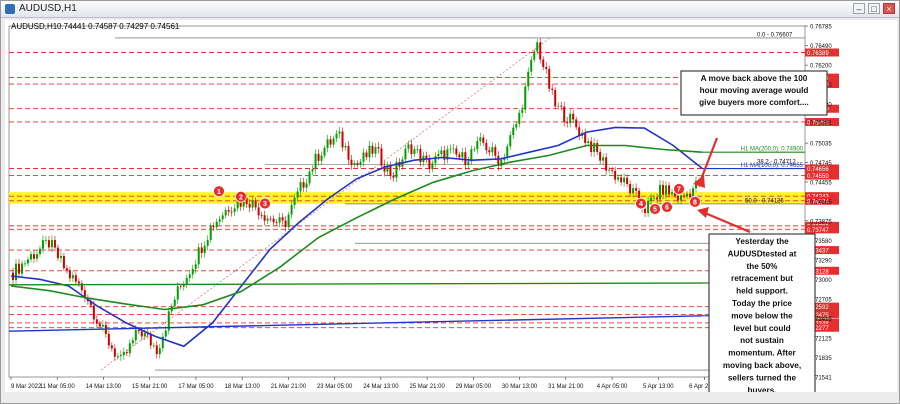 The image size is (900, 404). I want to click on chart-symbol: AUDUSD,H1, so click(34, 26).